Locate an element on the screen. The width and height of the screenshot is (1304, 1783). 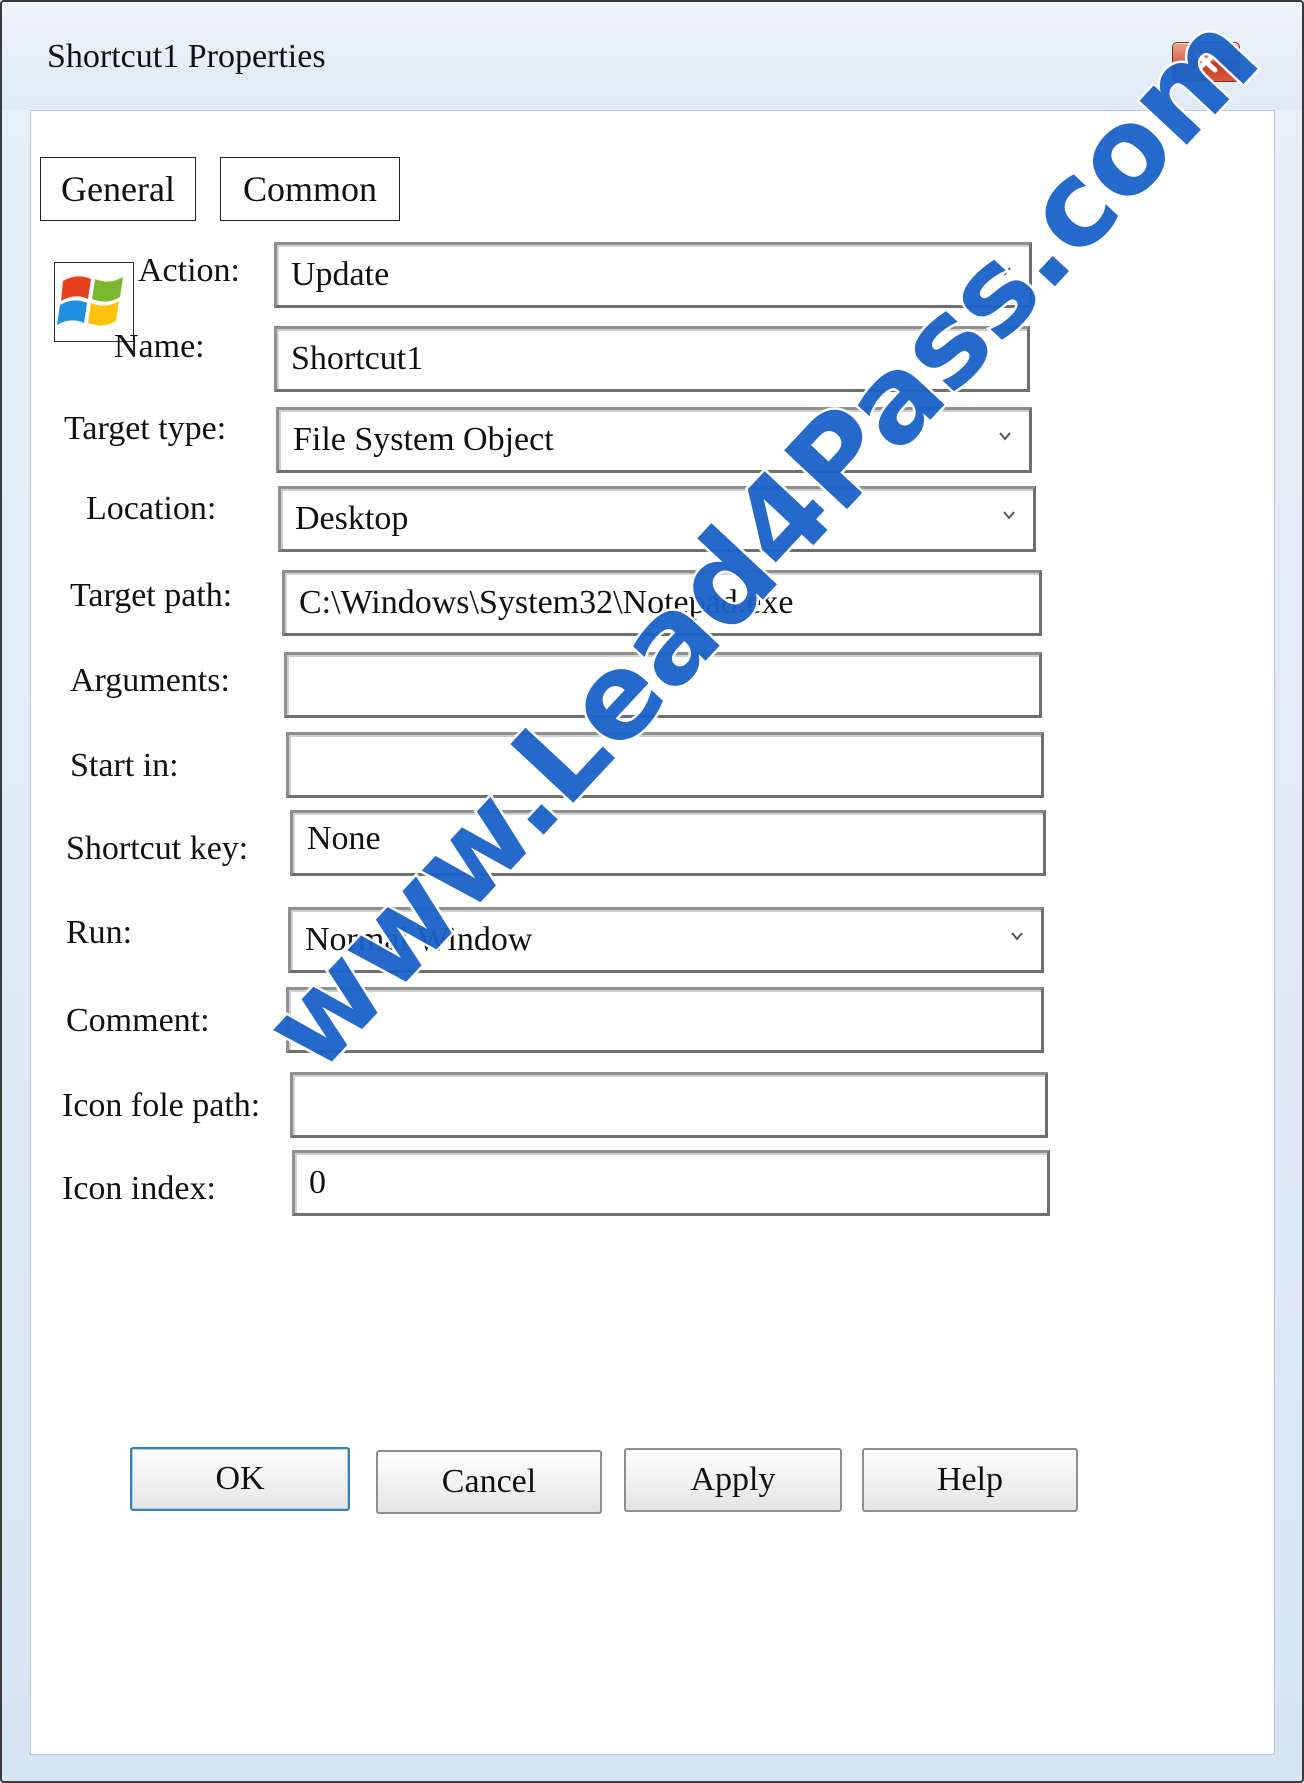
shortcut-key-value: None is located at coordinates (344, 838).